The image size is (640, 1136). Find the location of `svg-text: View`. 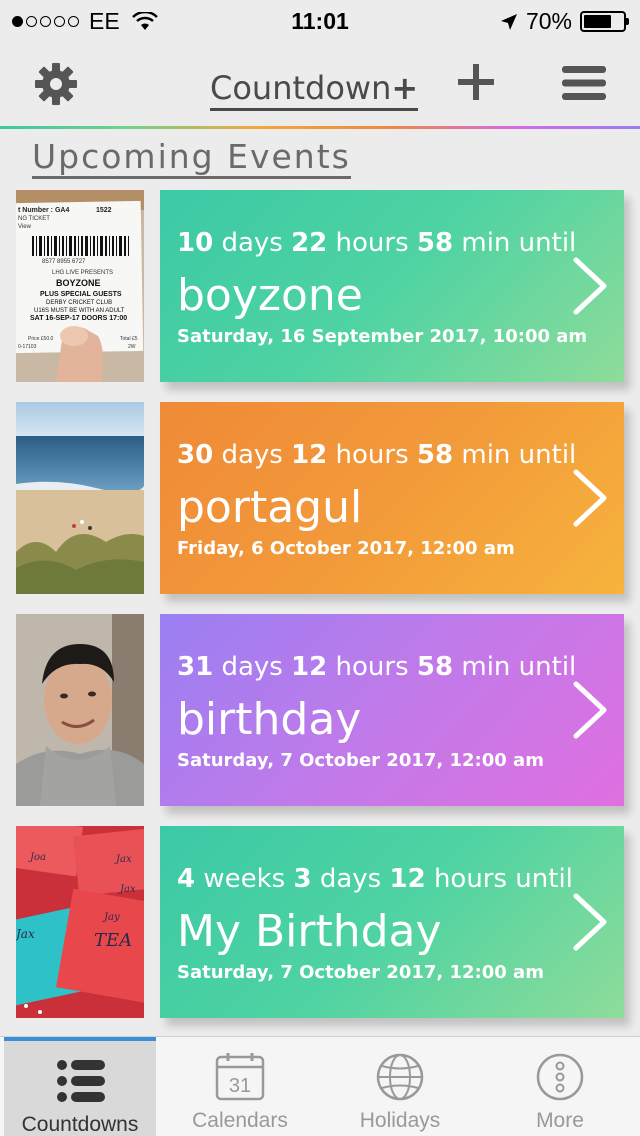

svg-text: View is located at coordinates (25, 227).